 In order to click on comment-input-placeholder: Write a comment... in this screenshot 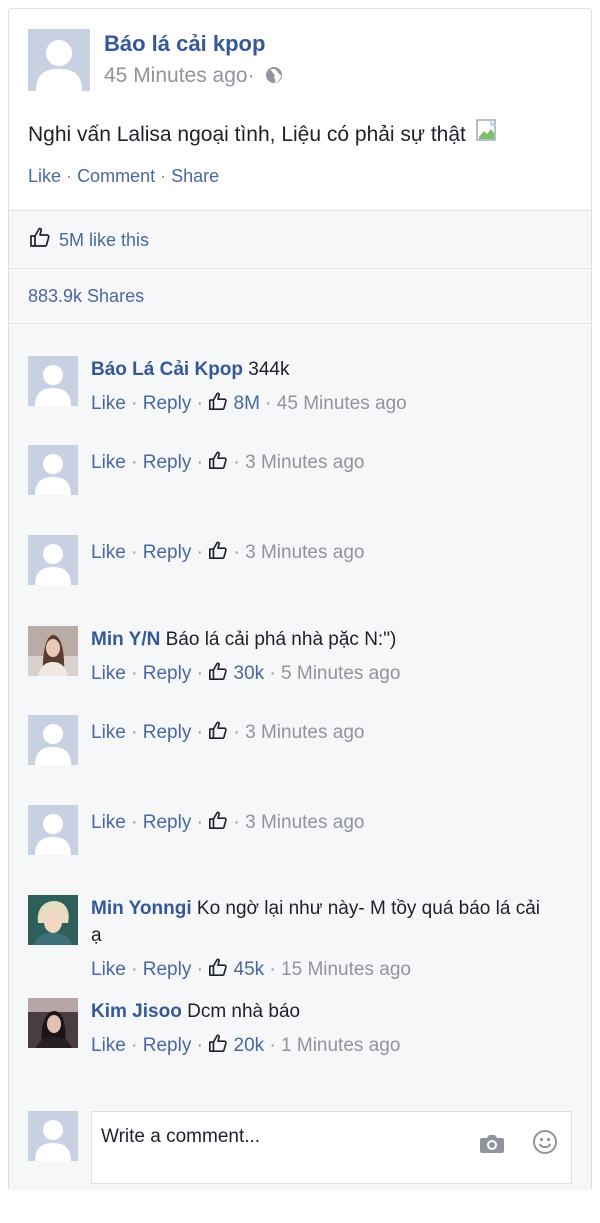, I will do `click(180, 1137)`.